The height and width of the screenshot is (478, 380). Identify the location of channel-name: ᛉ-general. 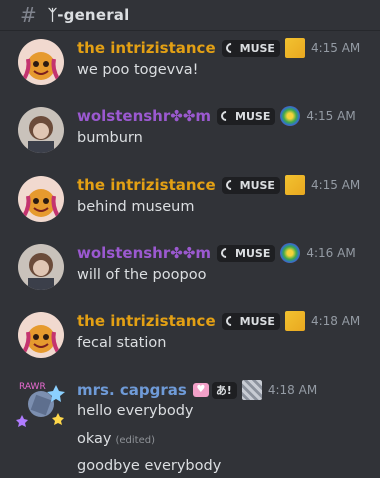
(89, 15).